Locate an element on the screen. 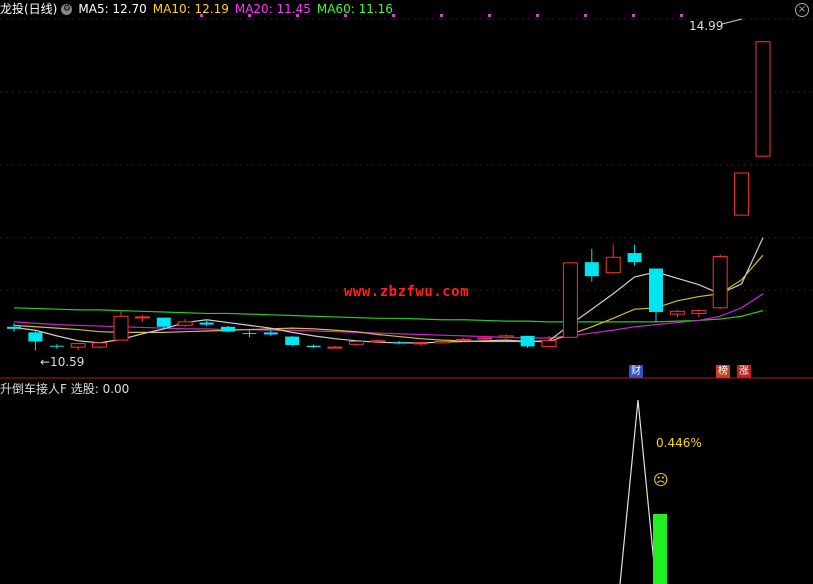 The image size is (813, 584). ma60-label: MA60: 11.16 is located at coordinates (354, 9).